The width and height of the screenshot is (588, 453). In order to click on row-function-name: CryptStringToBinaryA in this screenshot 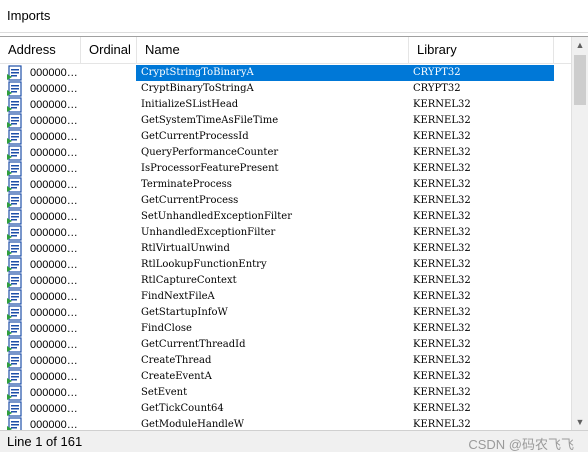, I will do `click(197, 72)`.